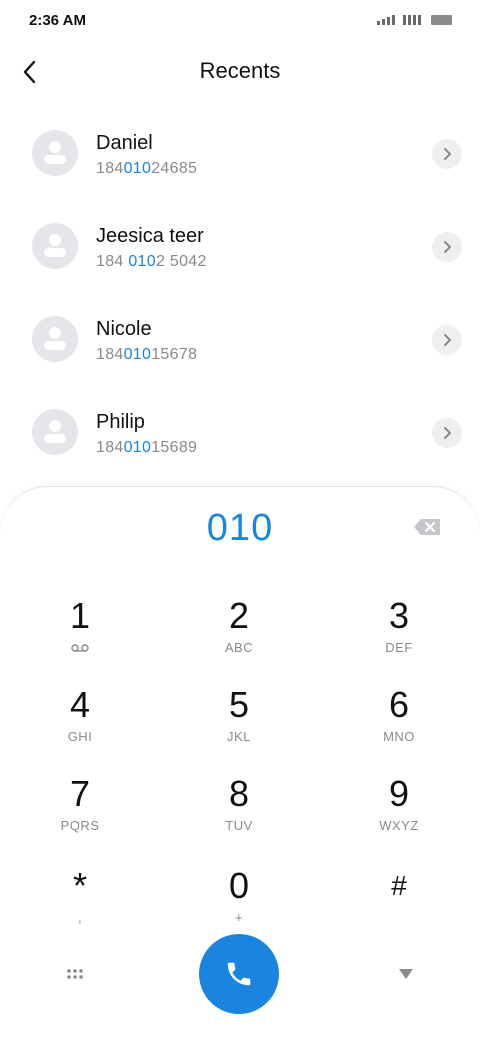 The image size is (480, 1041). I want to click on header: Recents, so click(240, 72).